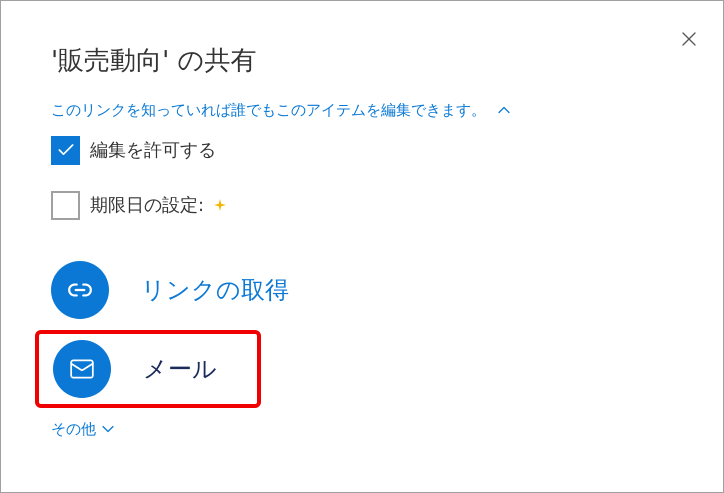  What do you see at coordinates (147, 206) in the screenshot?
I see `checkbox-label: 期限日の設定:` at bounding box center [147, 206].